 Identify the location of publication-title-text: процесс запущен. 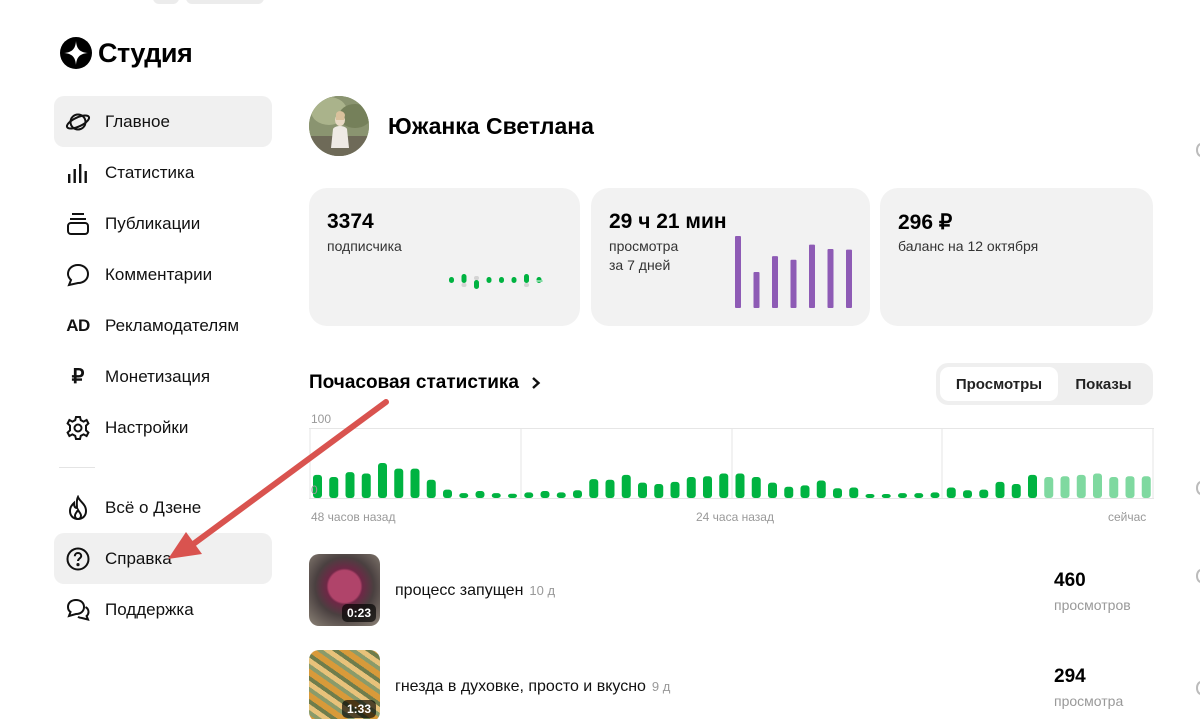
(459, 590).